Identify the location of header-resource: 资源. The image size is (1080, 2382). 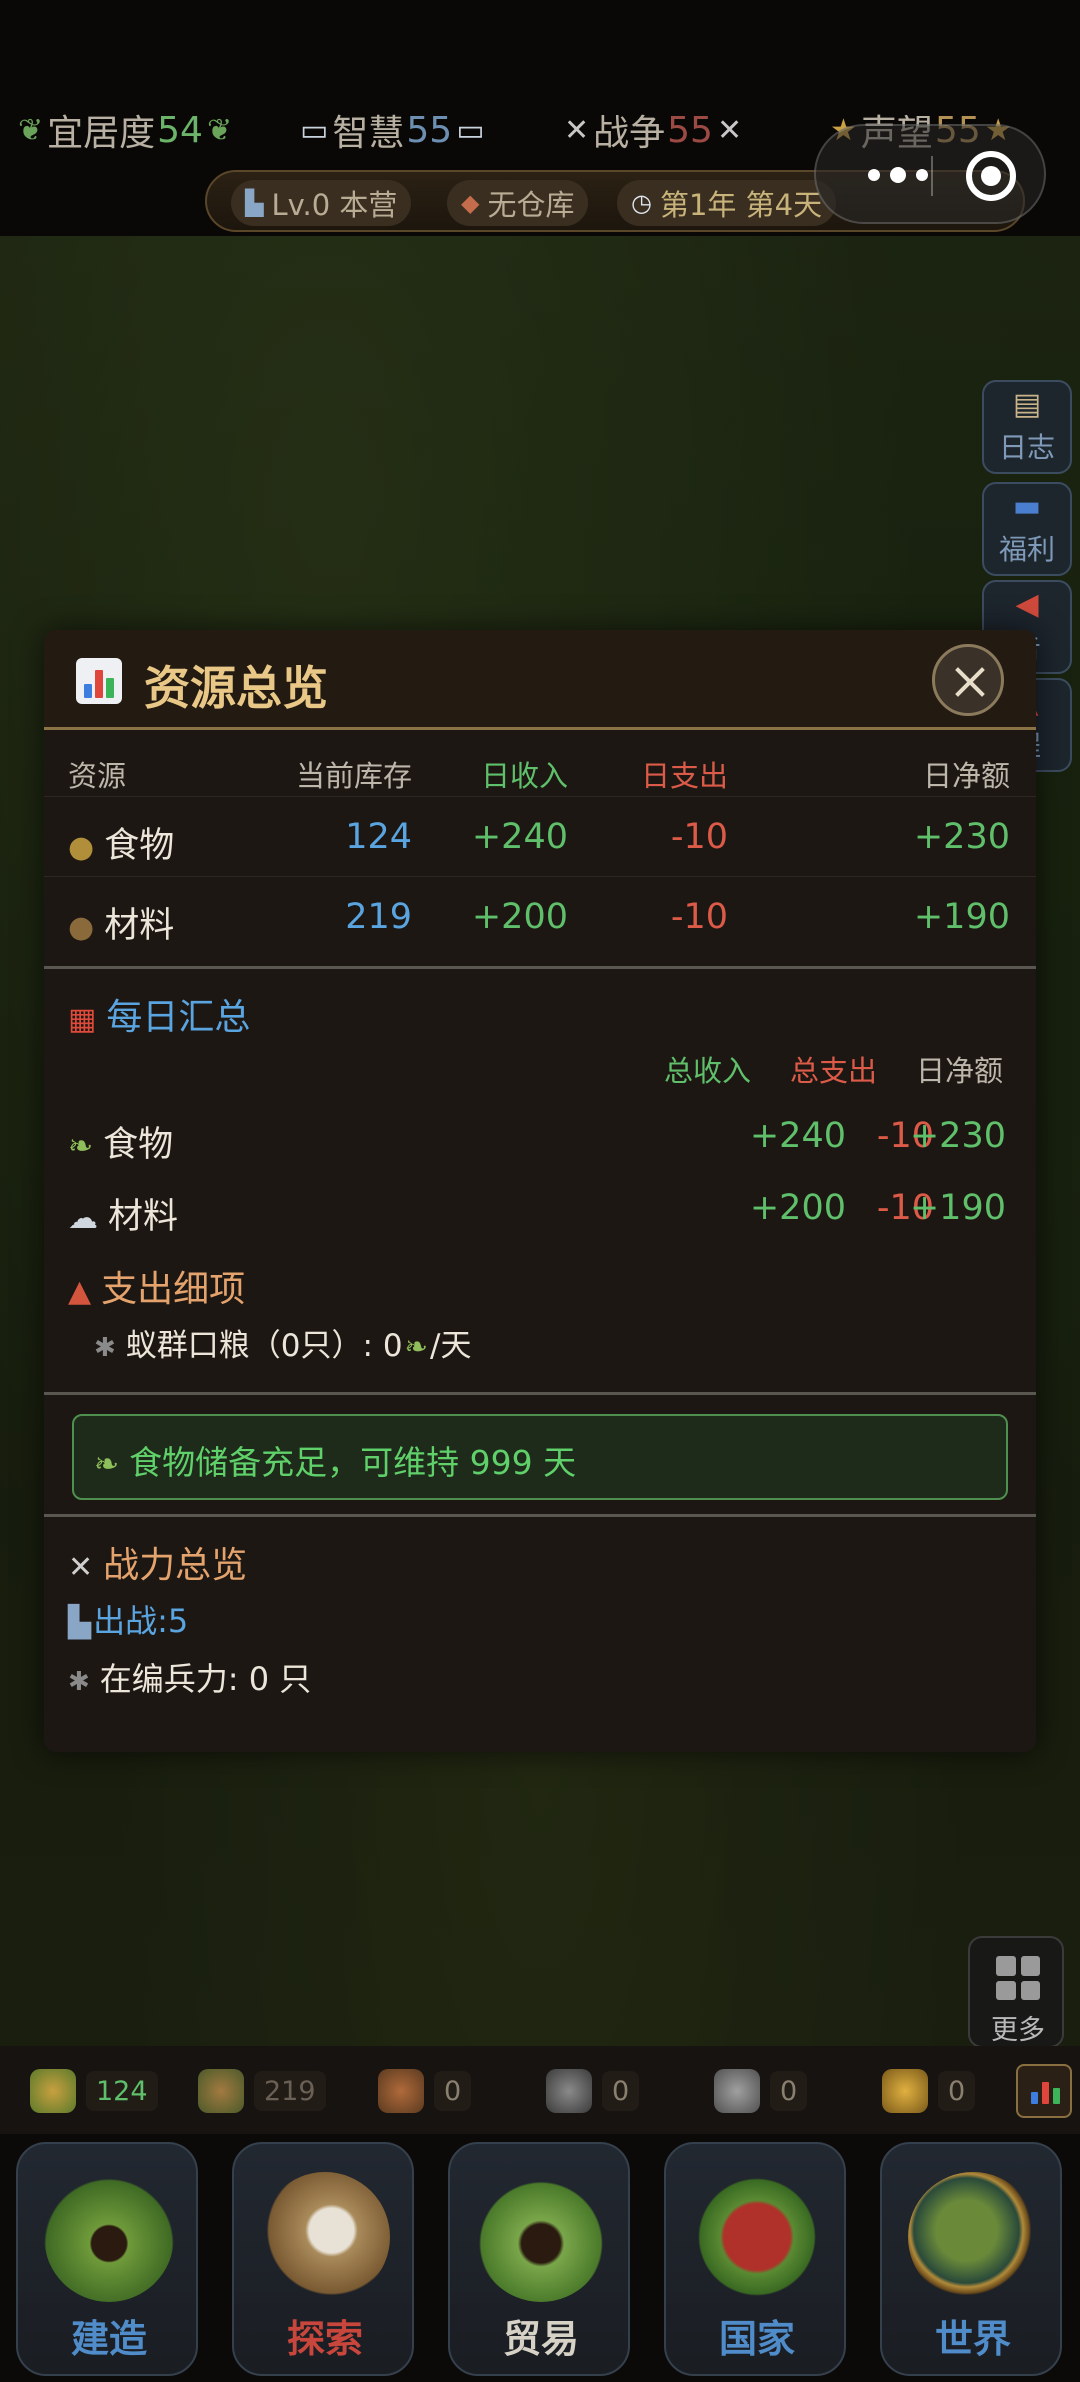
(97, 776).